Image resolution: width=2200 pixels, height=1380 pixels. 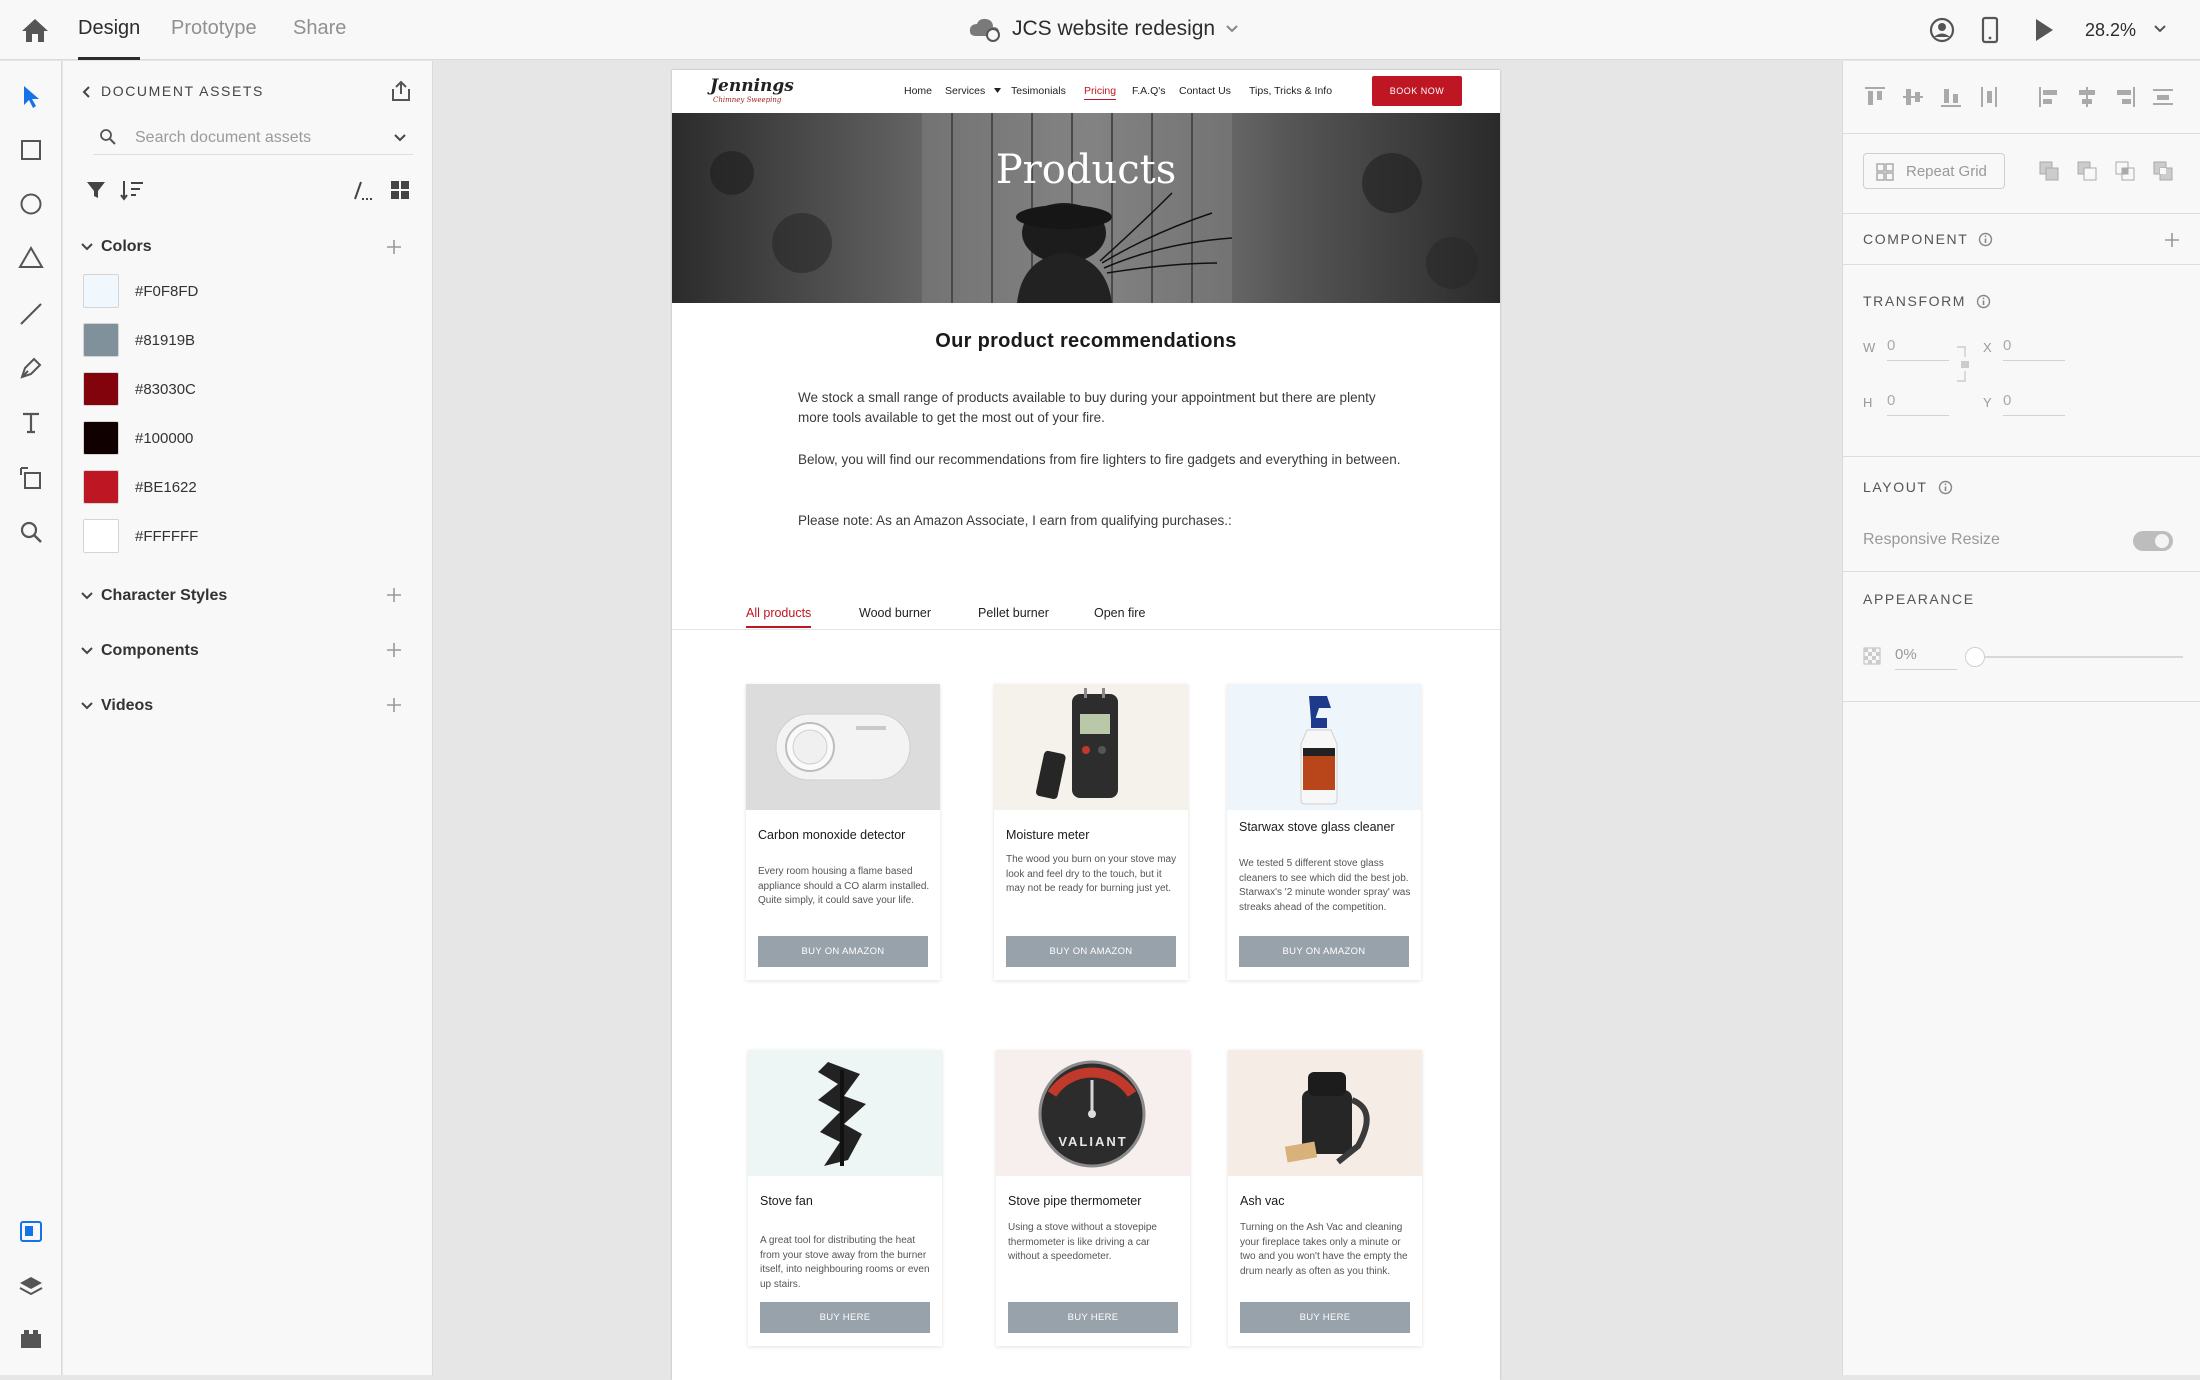 What do you see at coordinates (31, 478) in the screenshot?
I see `artboard-tool-icon` at bounding box center [31, 478].